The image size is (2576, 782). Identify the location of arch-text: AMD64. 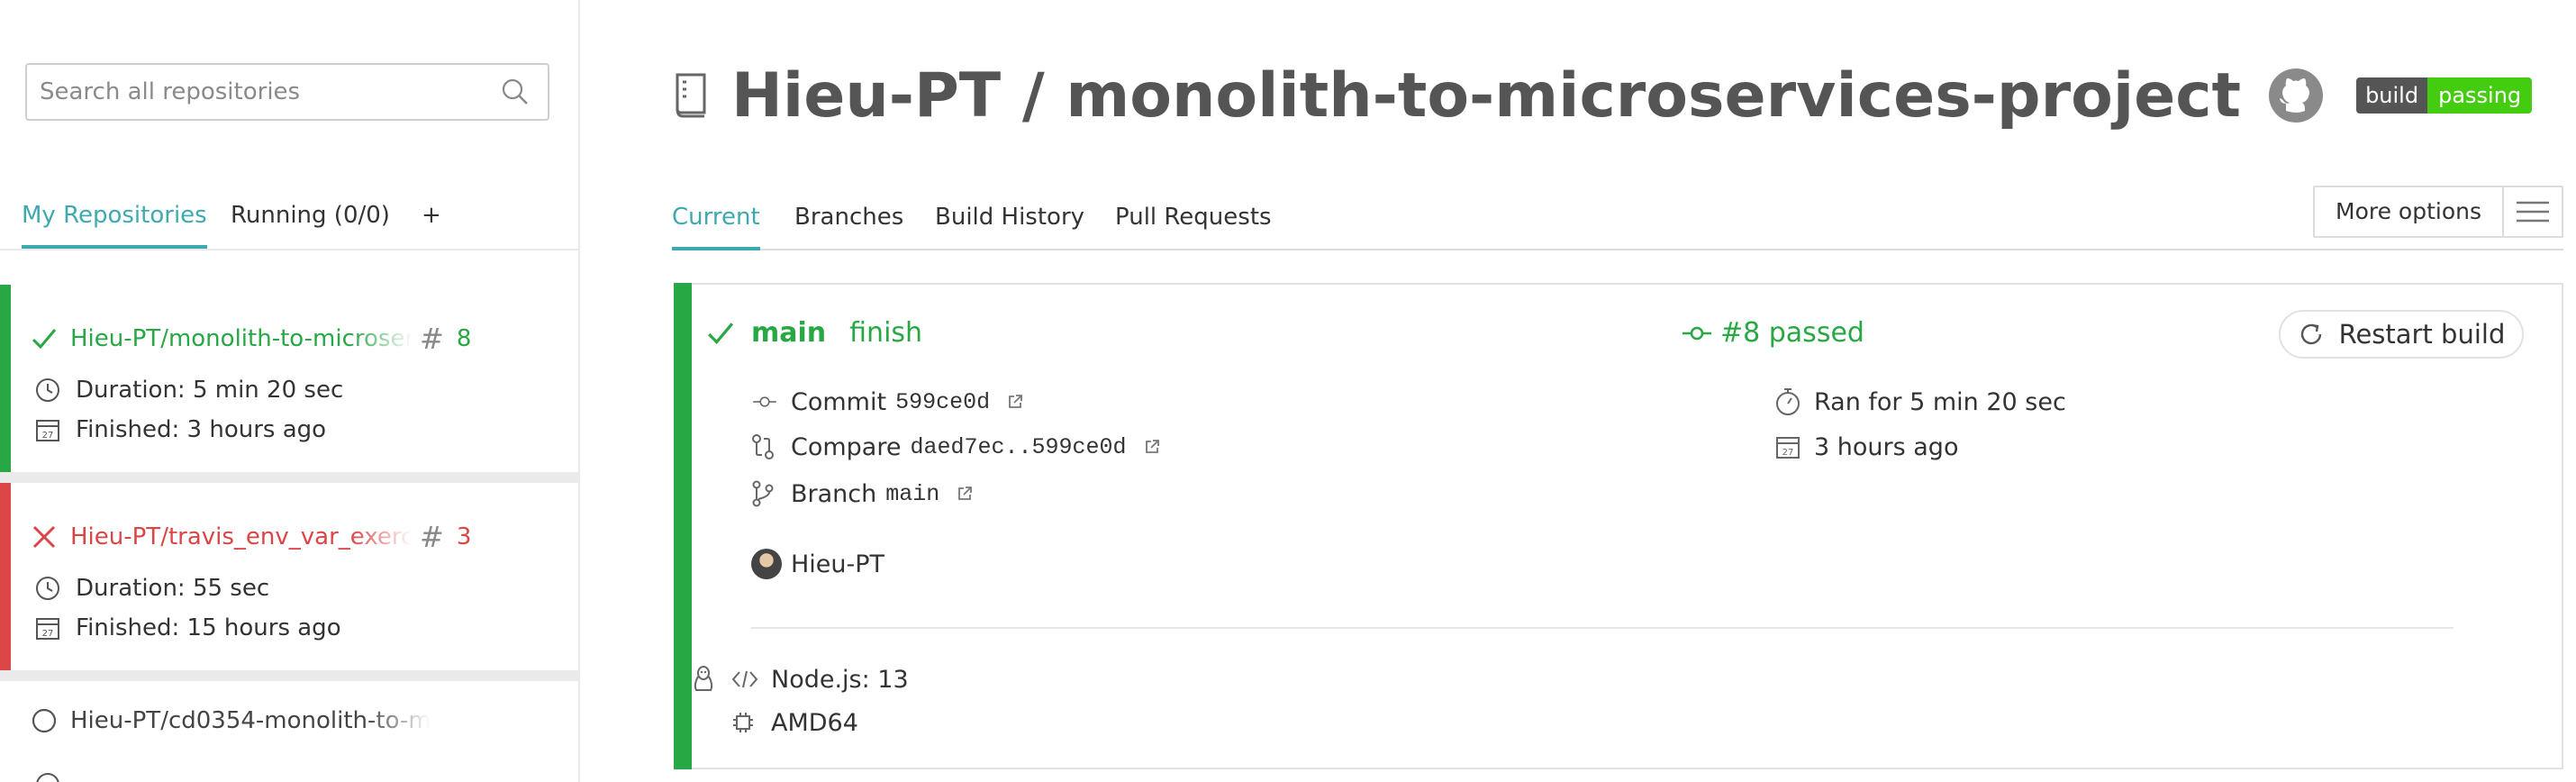
(815, 723).